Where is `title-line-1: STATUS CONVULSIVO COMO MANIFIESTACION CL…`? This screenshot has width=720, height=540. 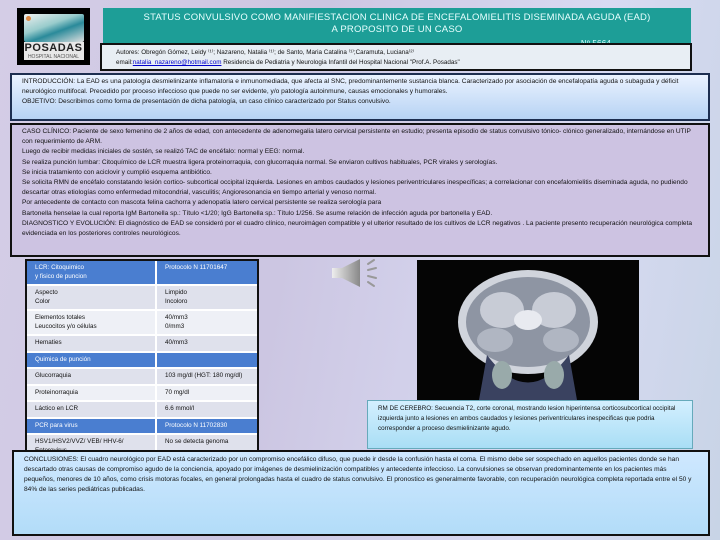
title-line-1: STATUS CONVULSIVO COMO MANIFIESTACION CL… is located at coordinates (397, 17).